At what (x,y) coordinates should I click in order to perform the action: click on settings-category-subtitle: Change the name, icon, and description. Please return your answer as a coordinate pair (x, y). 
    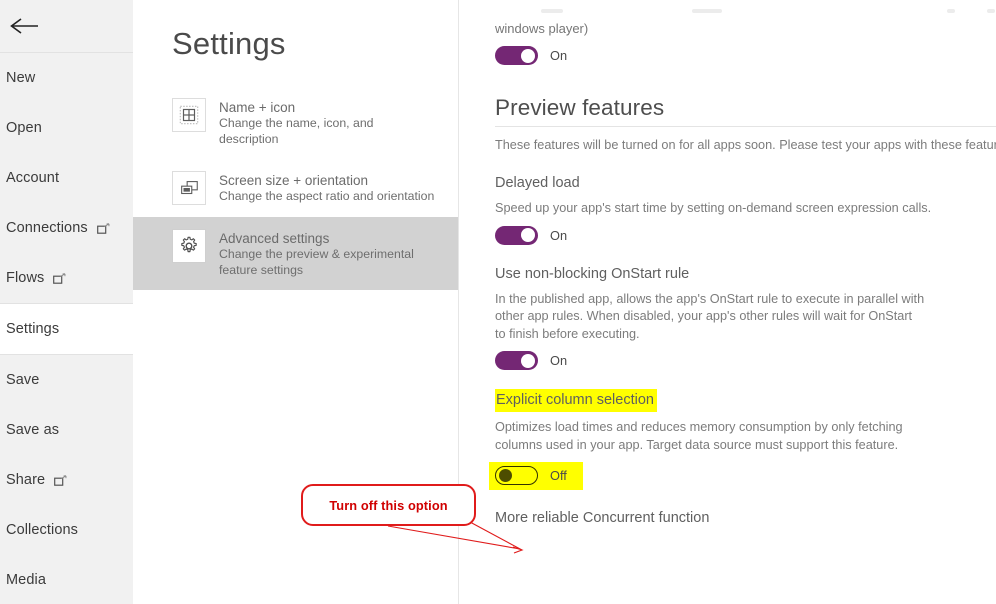
    Looking at the image, I should click on (296, 131).